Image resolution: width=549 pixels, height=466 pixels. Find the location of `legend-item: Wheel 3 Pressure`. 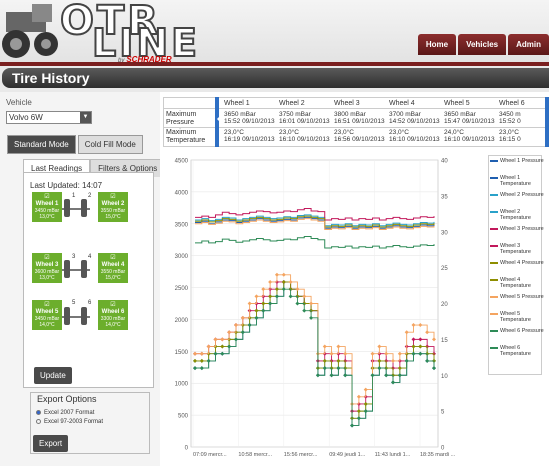

legend-item: Wheel 3 Pressure is located at coordinates (517, 229).